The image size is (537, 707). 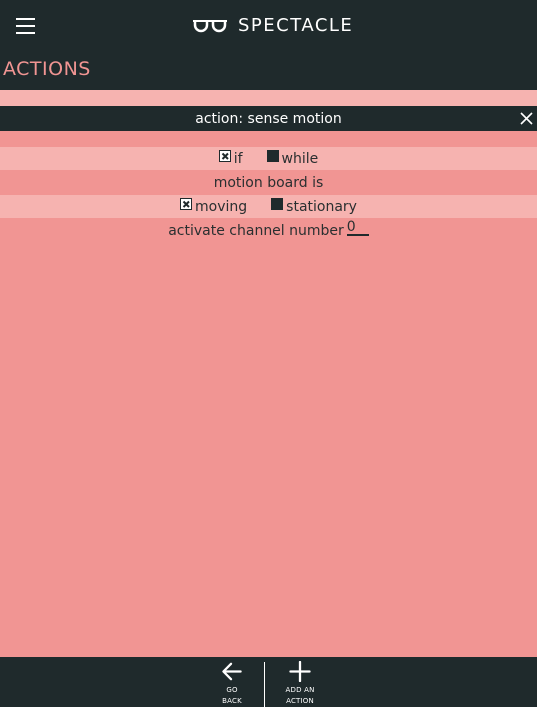 I want to click on state-row: moving stationary, so click(x=268, y=206).